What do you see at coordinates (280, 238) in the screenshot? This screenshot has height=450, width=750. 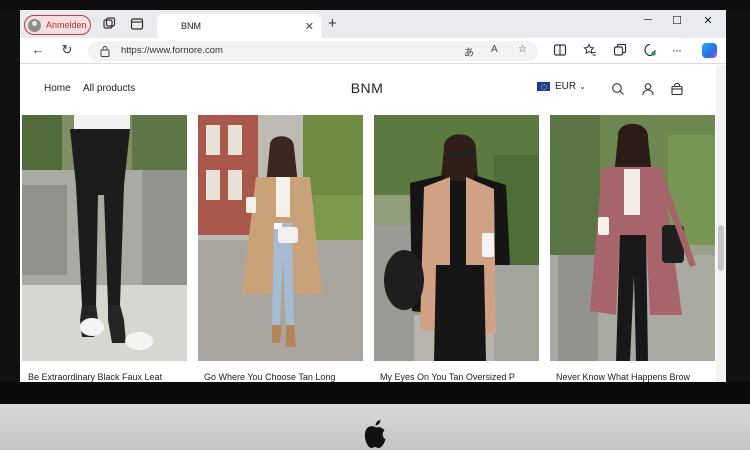 I see `tan-long-coat-outfit-photo` at bounding box center [280, 238].